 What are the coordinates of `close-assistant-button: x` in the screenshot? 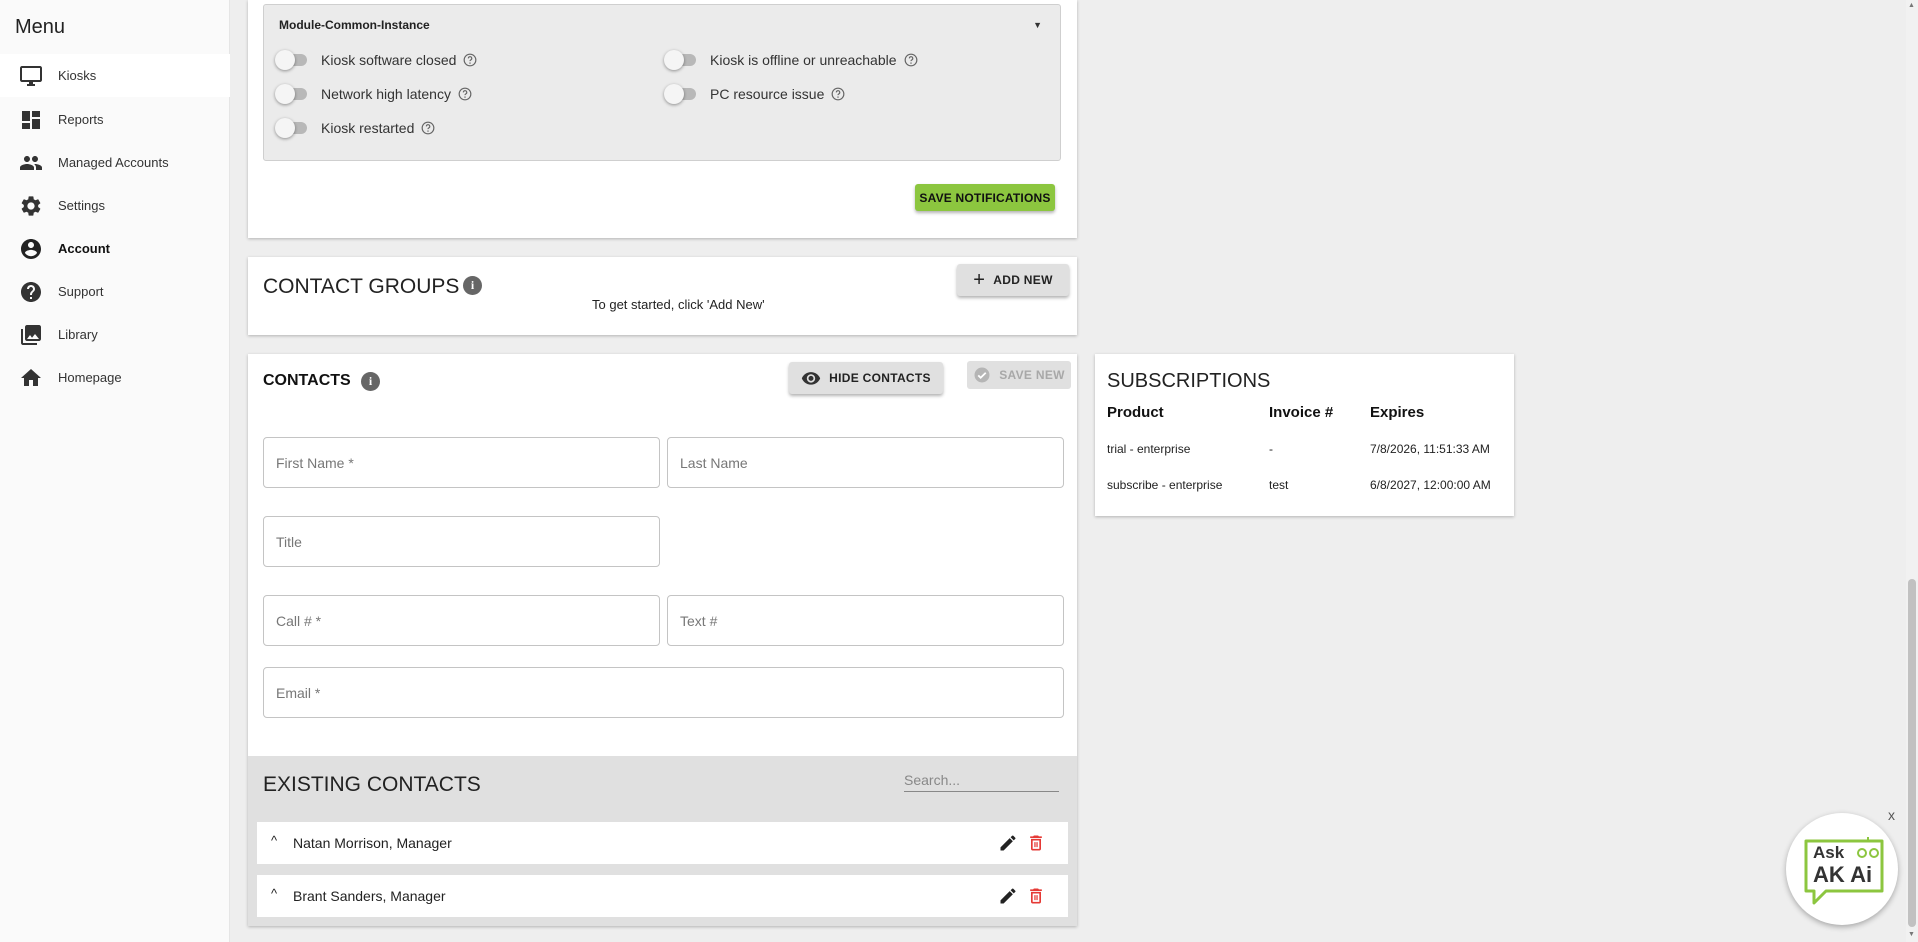 It's located at (1891, 815).